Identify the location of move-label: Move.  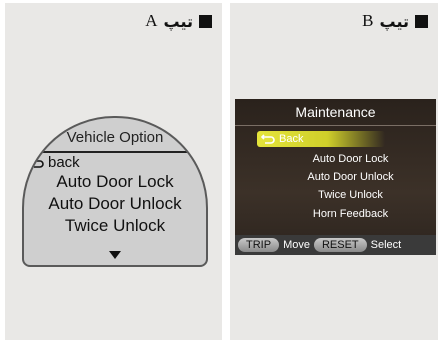
(296, 245).